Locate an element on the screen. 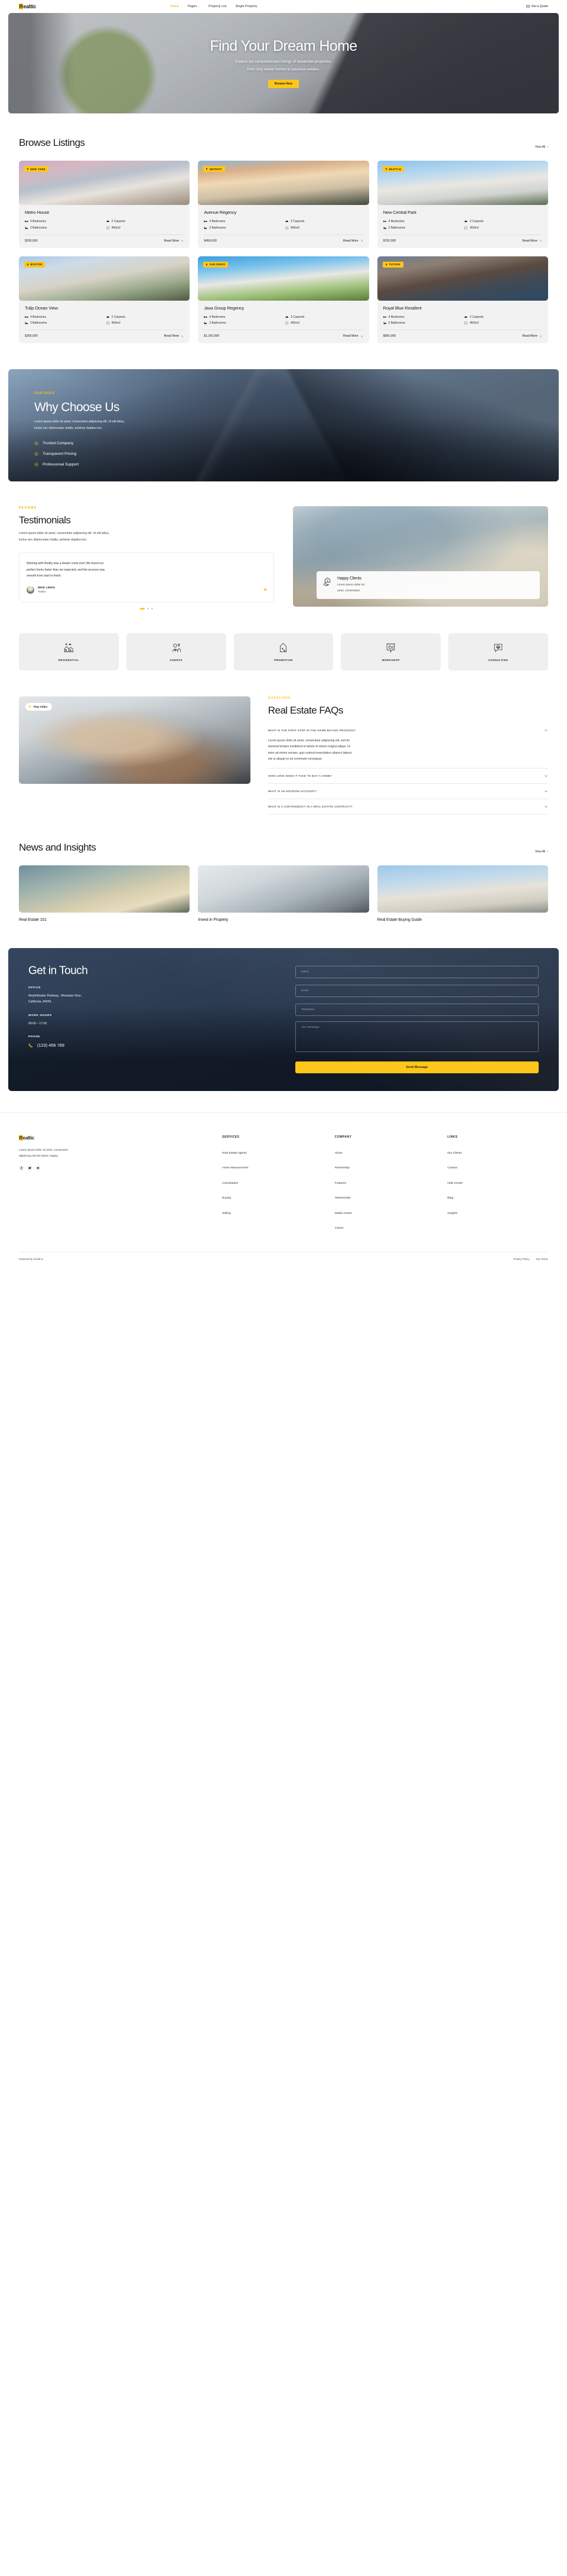  logo: Realtic is located at coordinates (27, 6).